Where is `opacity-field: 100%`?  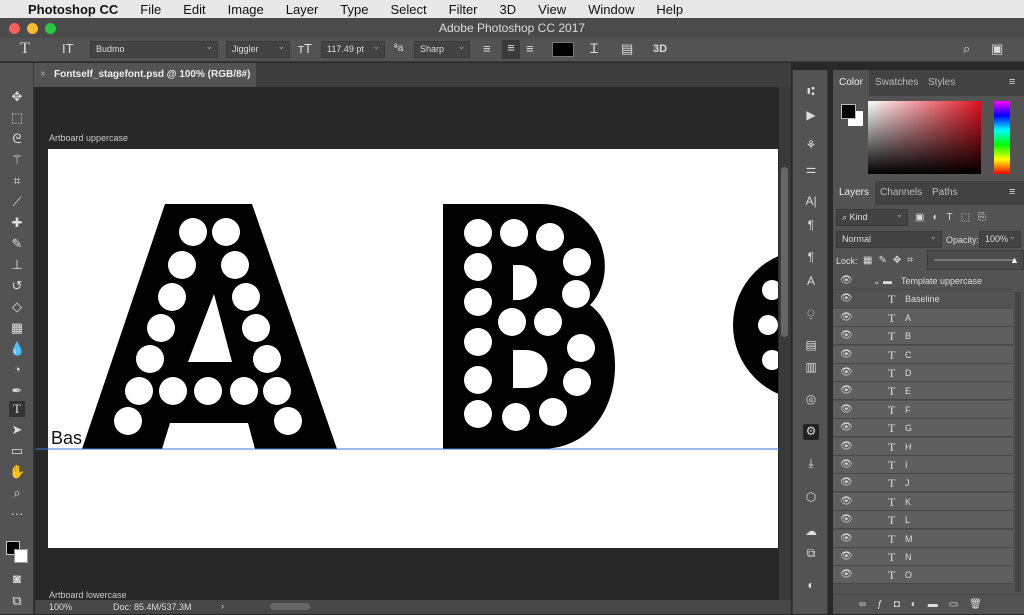
opacity-field: 100% is located at coordinates (1000, 238).